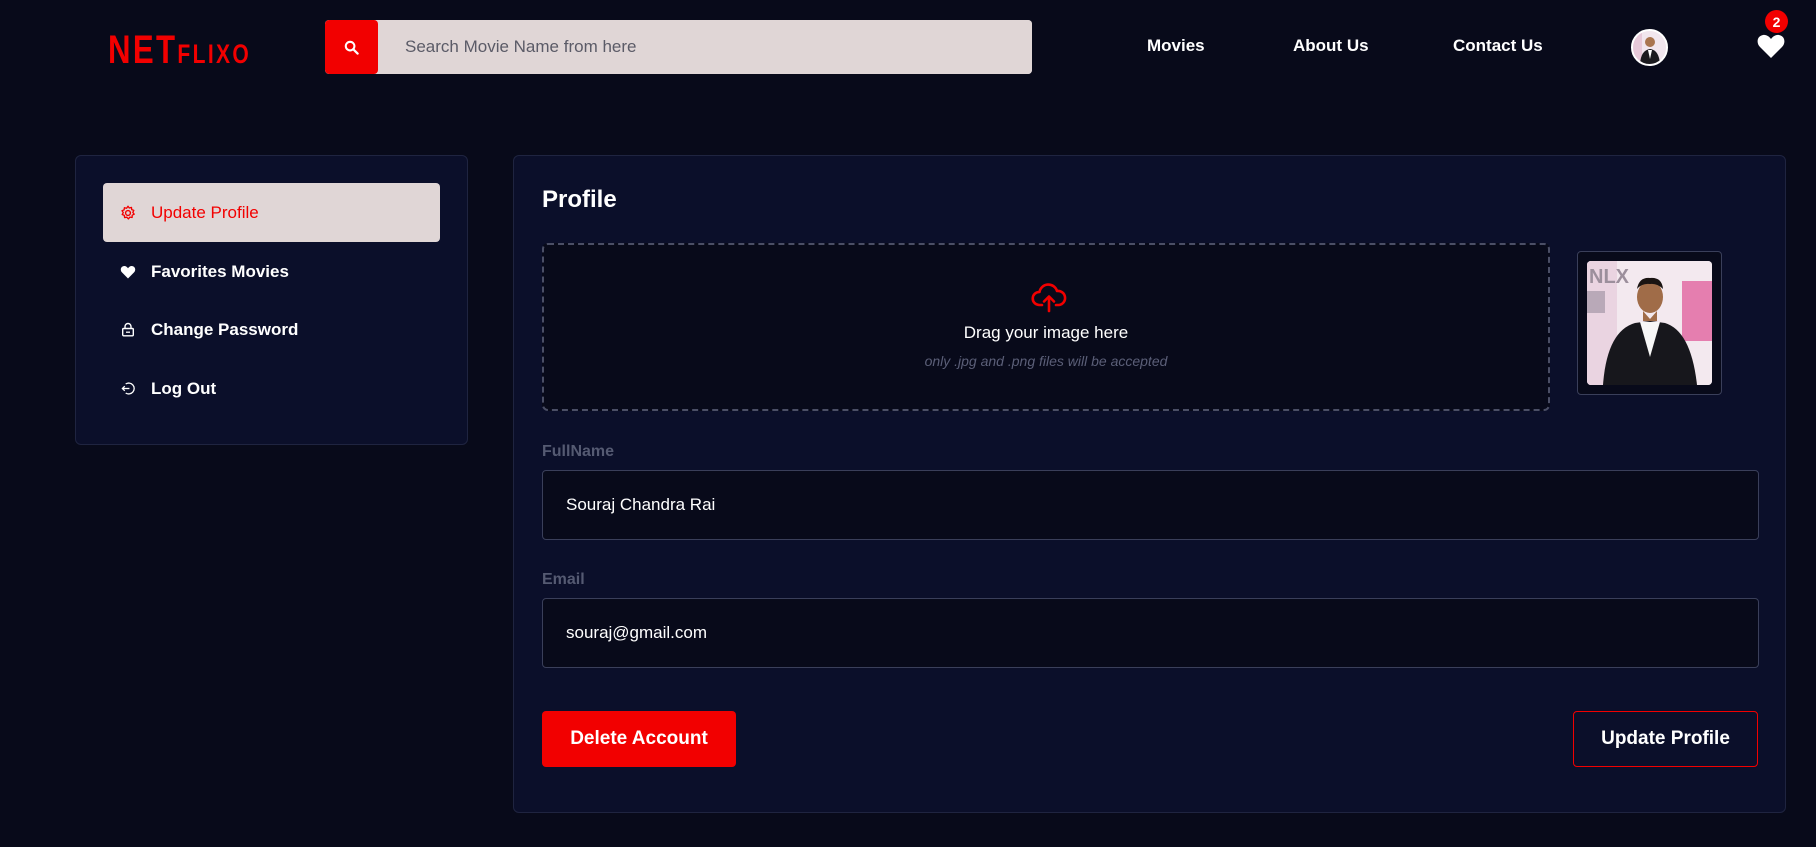  What do you see at coordinates (705, 47) in the screenshot?
I see `search-input` at bounding box center [705, 47].